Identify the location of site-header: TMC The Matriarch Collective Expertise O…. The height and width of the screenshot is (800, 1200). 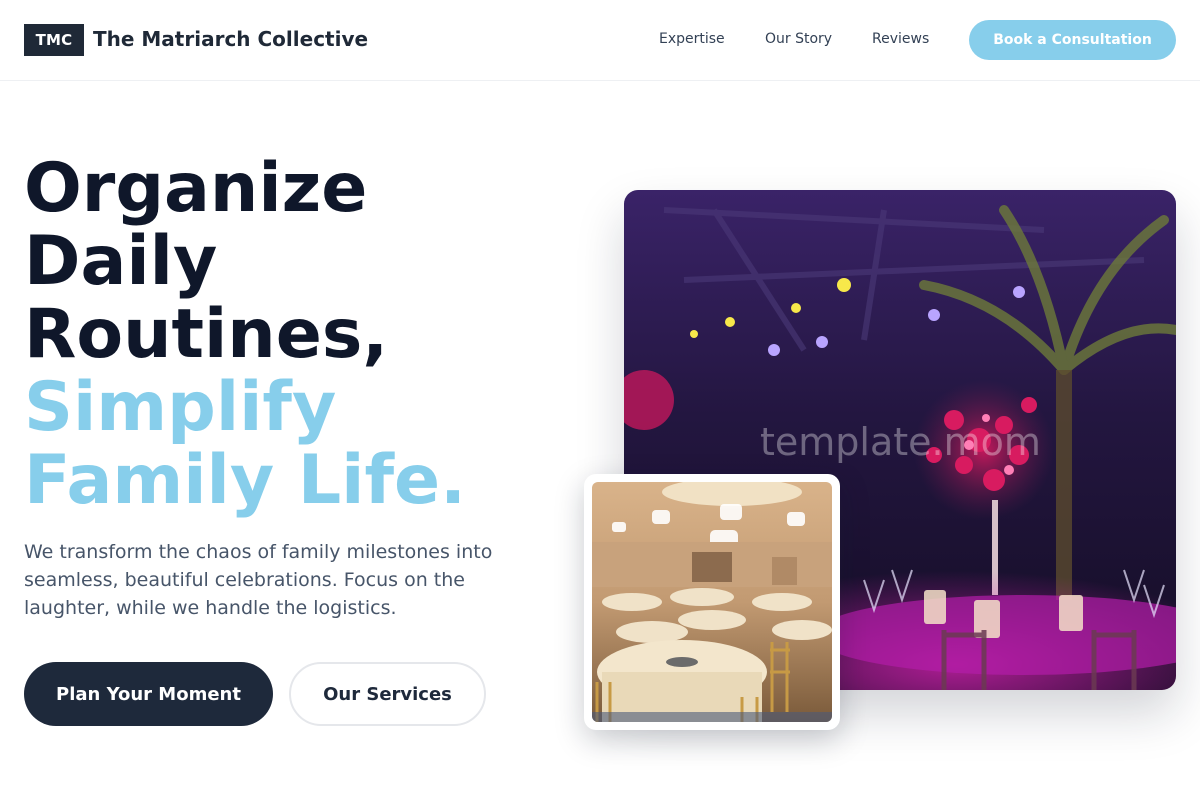
(600, 40).